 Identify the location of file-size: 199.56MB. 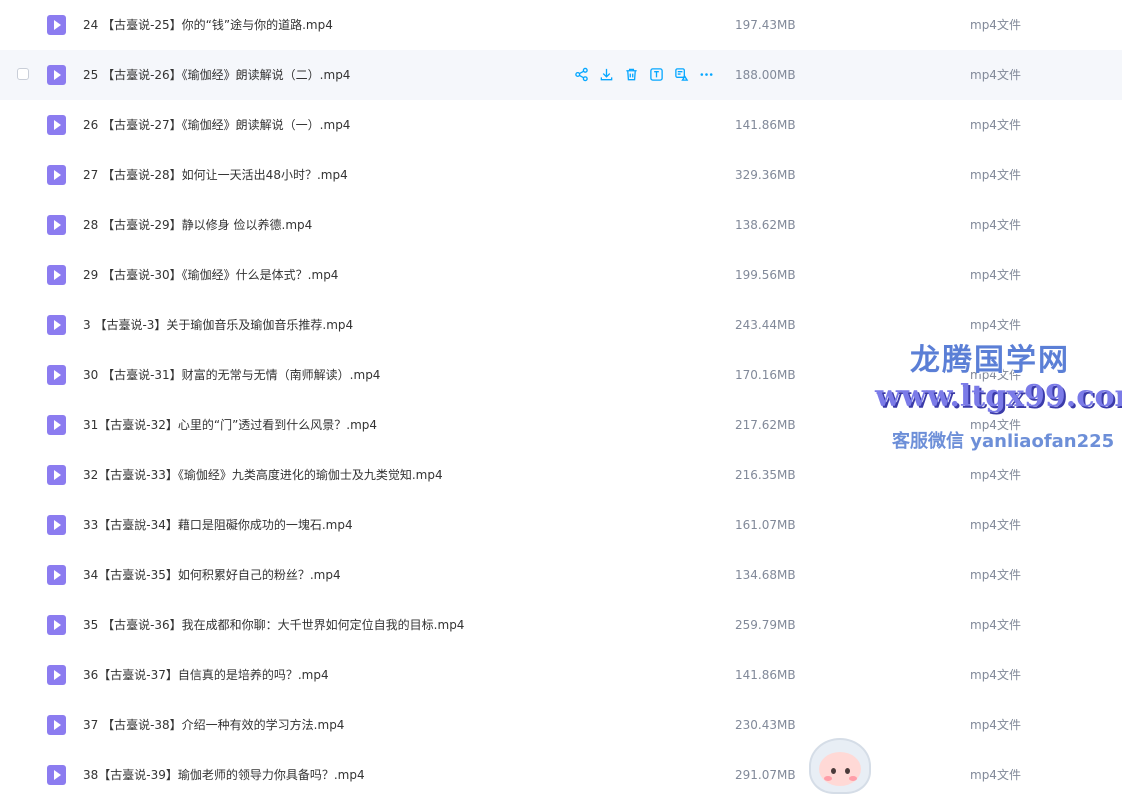
(765, 275).